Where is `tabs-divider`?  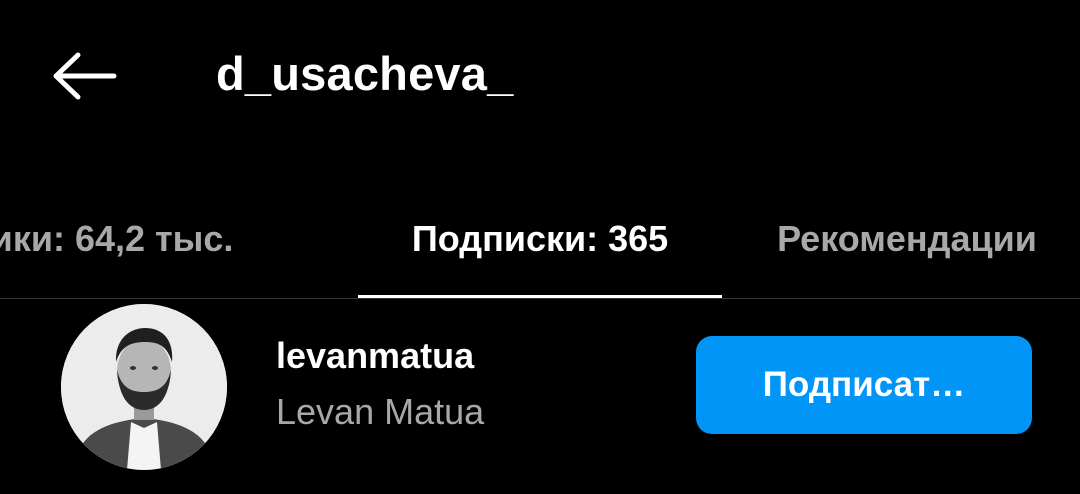 tabs-divider is located at coordinates (540, 298).